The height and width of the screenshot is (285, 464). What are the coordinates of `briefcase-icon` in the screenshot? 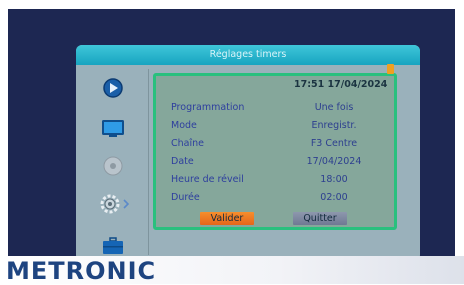 It's located at (113, 246).